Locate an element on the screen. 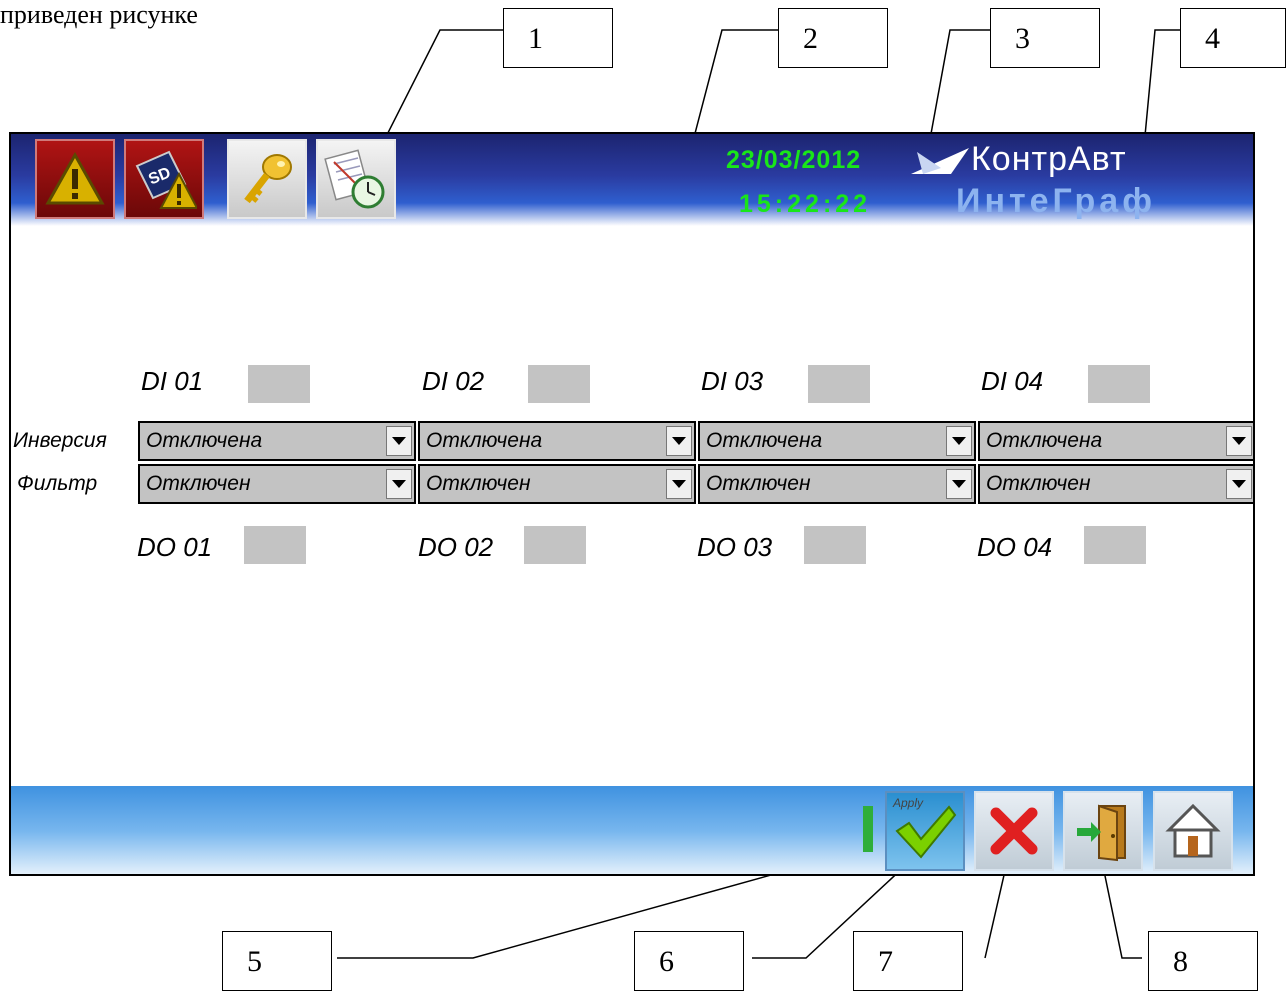  home-button is located at coordinates (1193, 831).